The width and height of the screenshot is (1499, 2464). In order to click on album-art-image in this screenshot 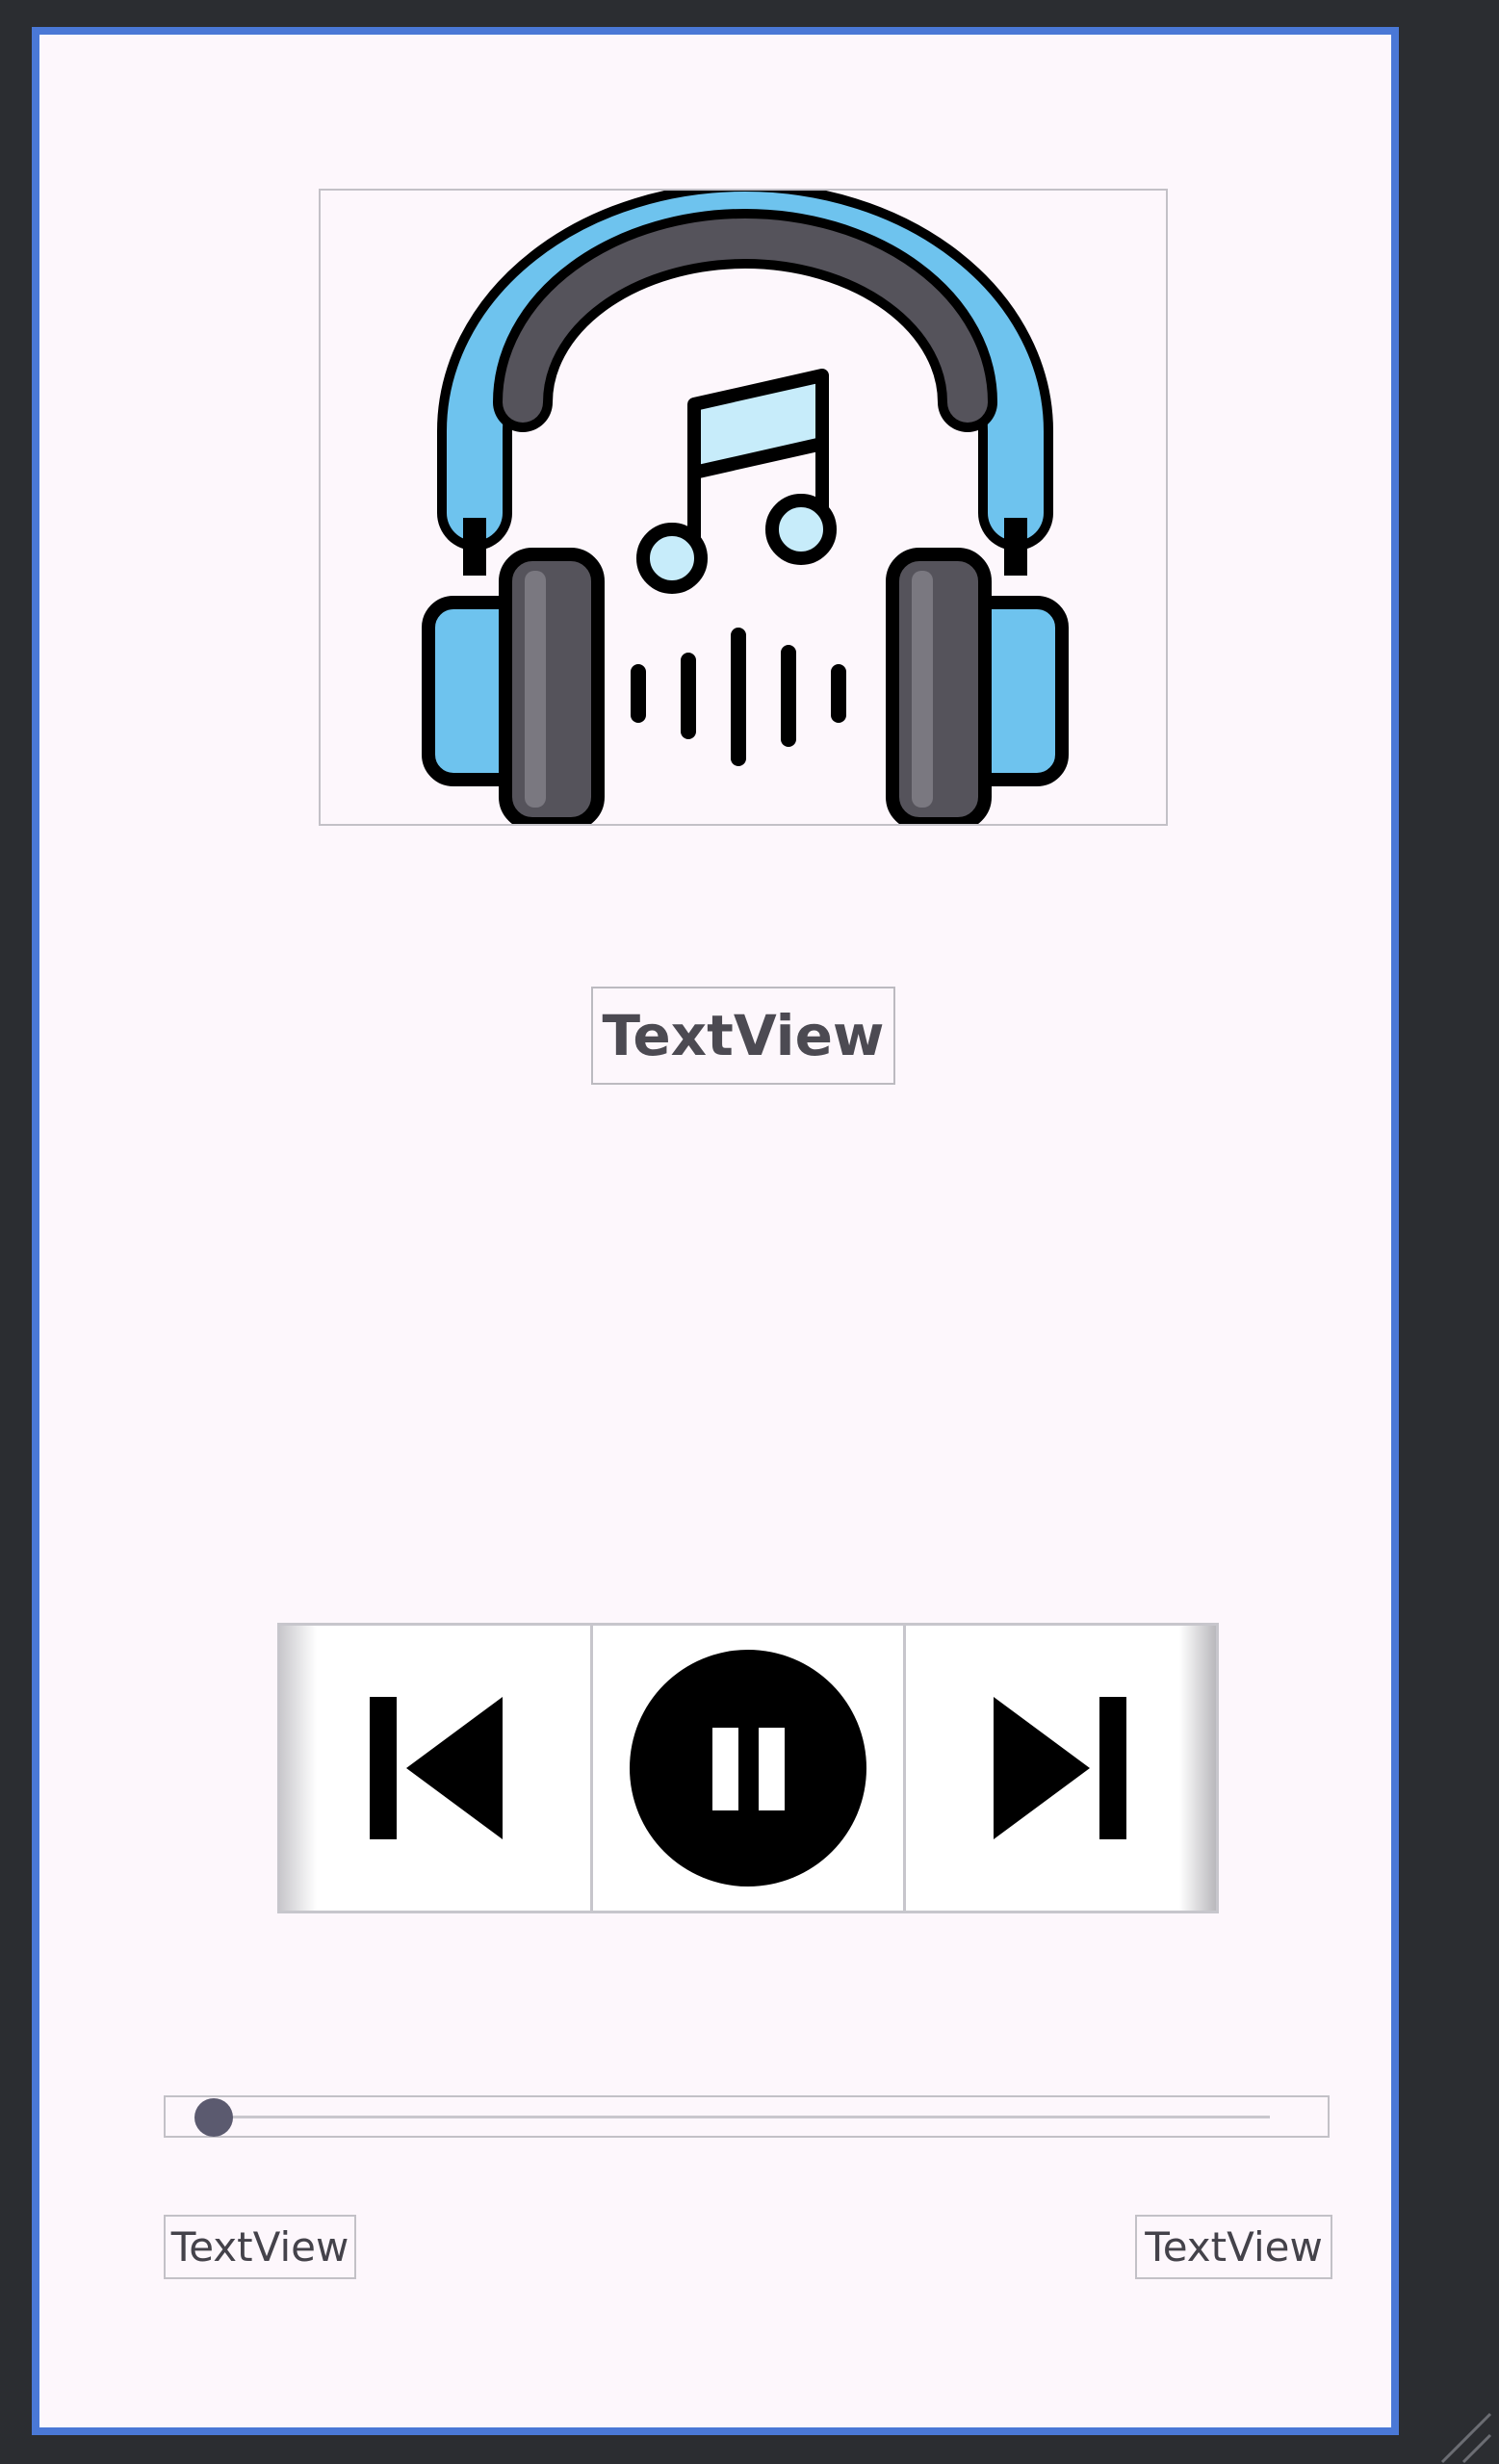, I will do `click(743, 507)`.